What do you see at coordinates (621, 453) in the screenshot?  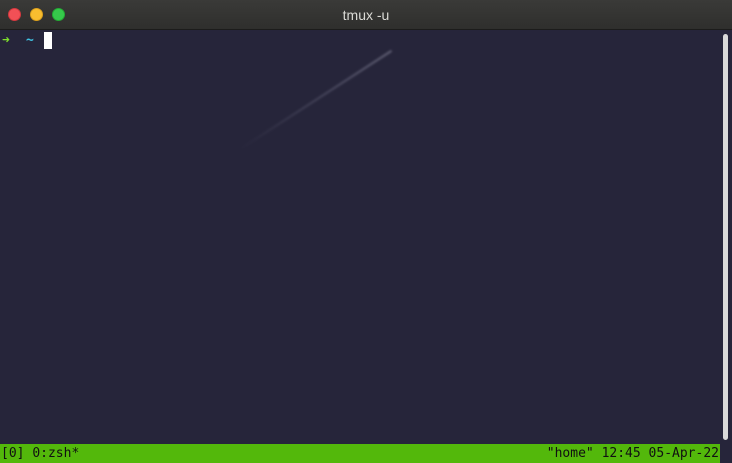 I see `status-time: 12:45` at bounding box center [621, 453].